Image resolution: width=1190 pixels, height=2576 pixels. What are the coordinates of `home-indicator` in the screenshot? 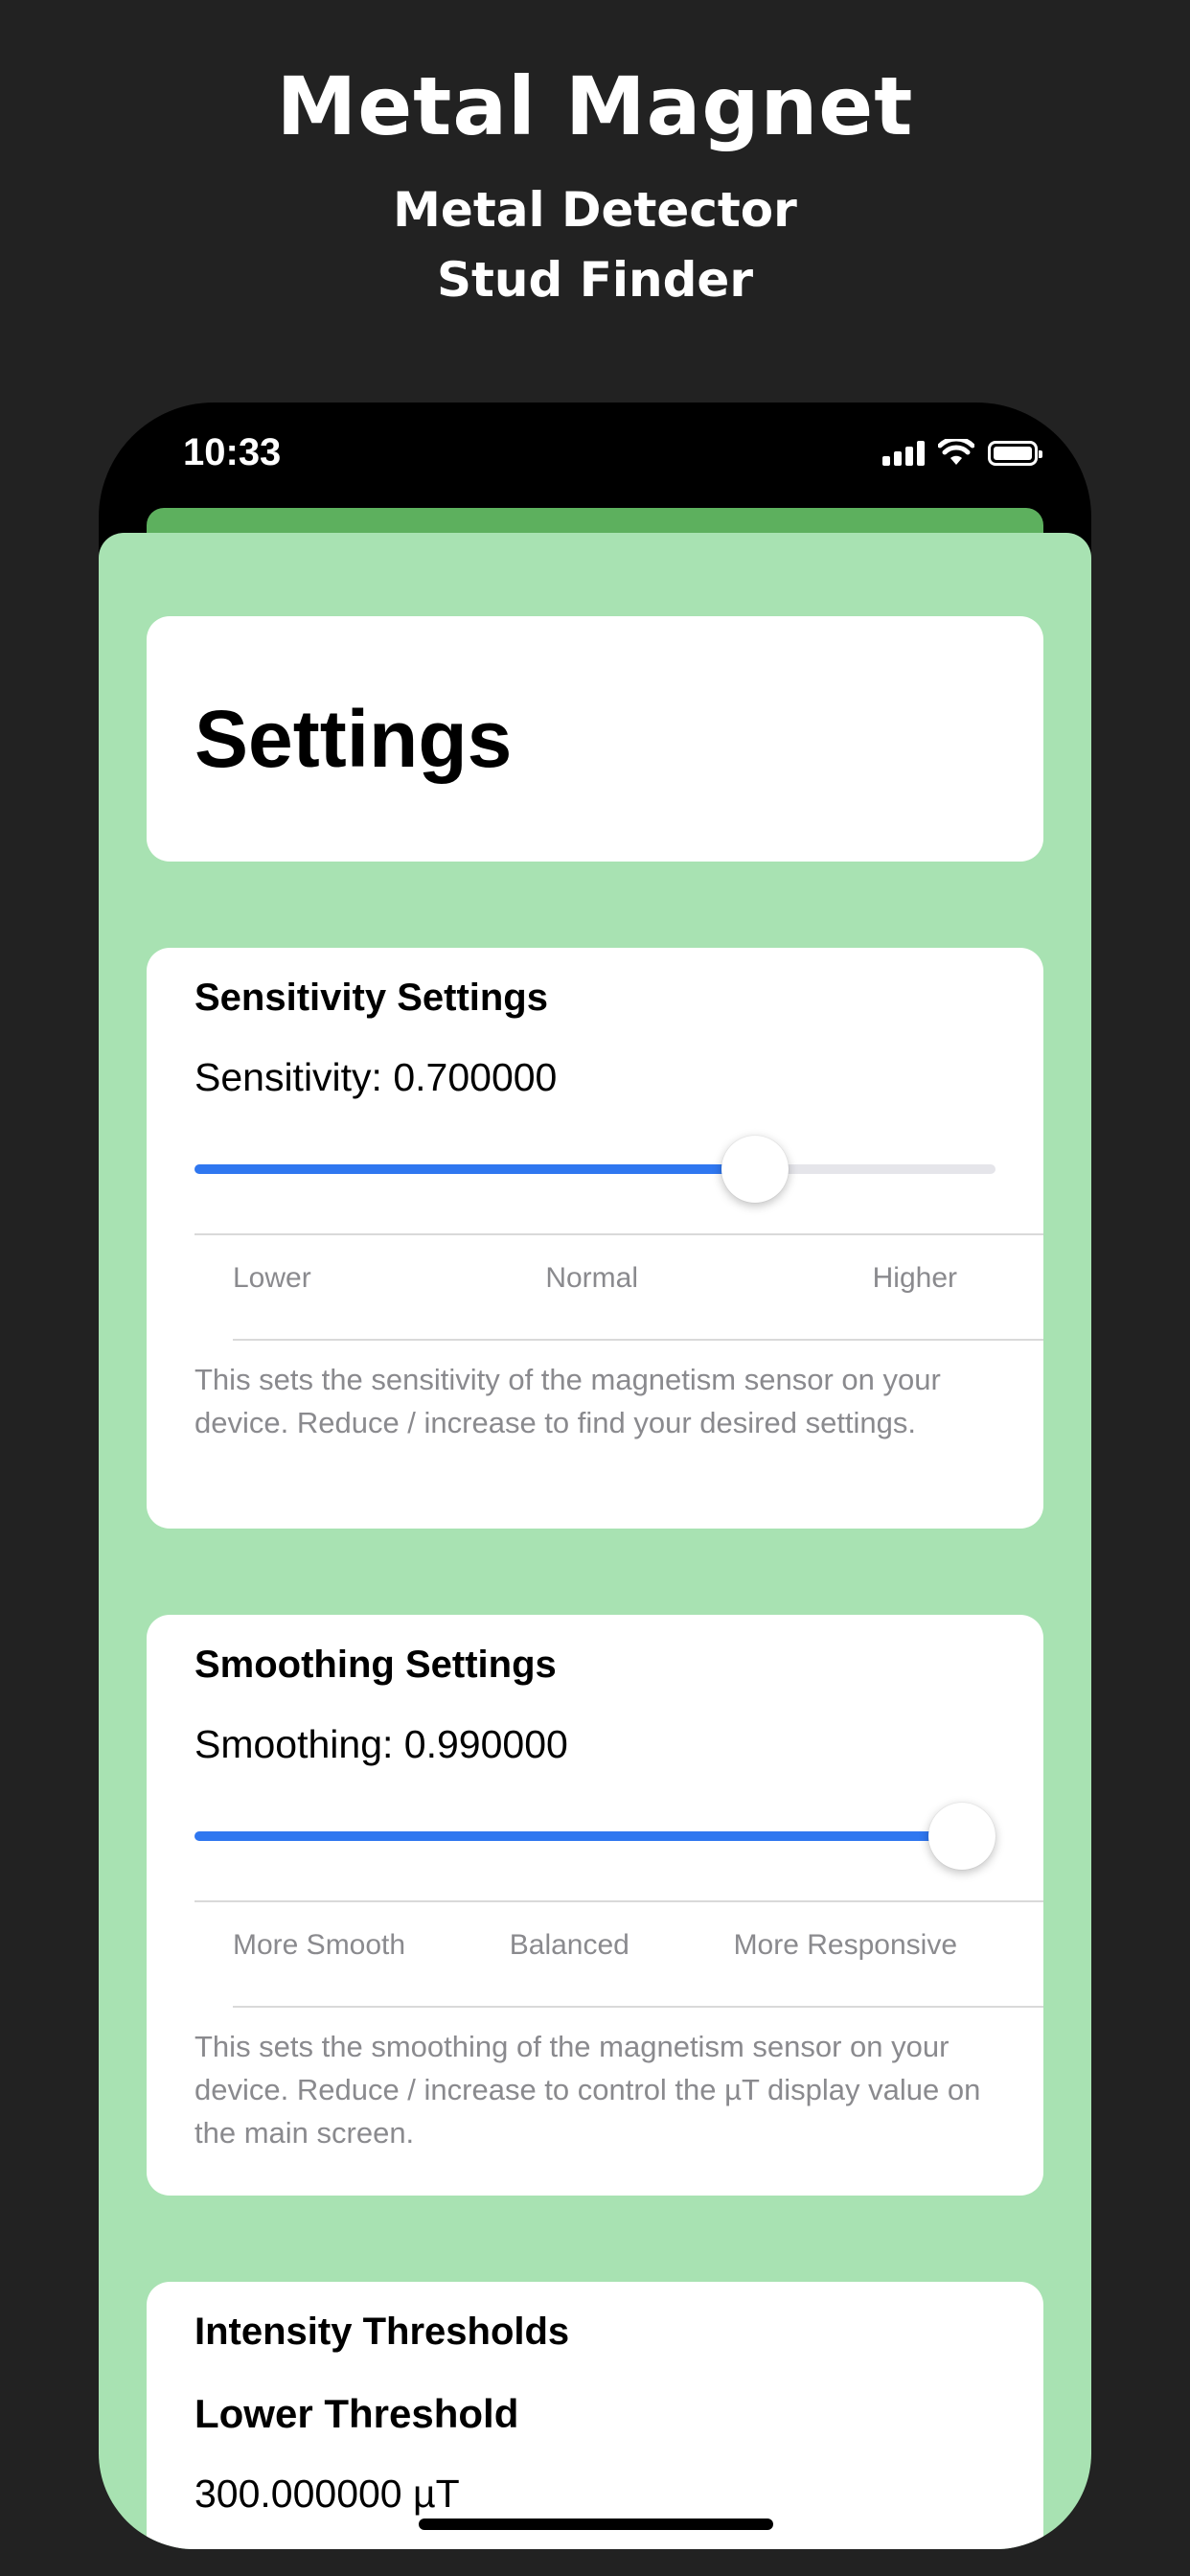 It's located at (596, 2524).